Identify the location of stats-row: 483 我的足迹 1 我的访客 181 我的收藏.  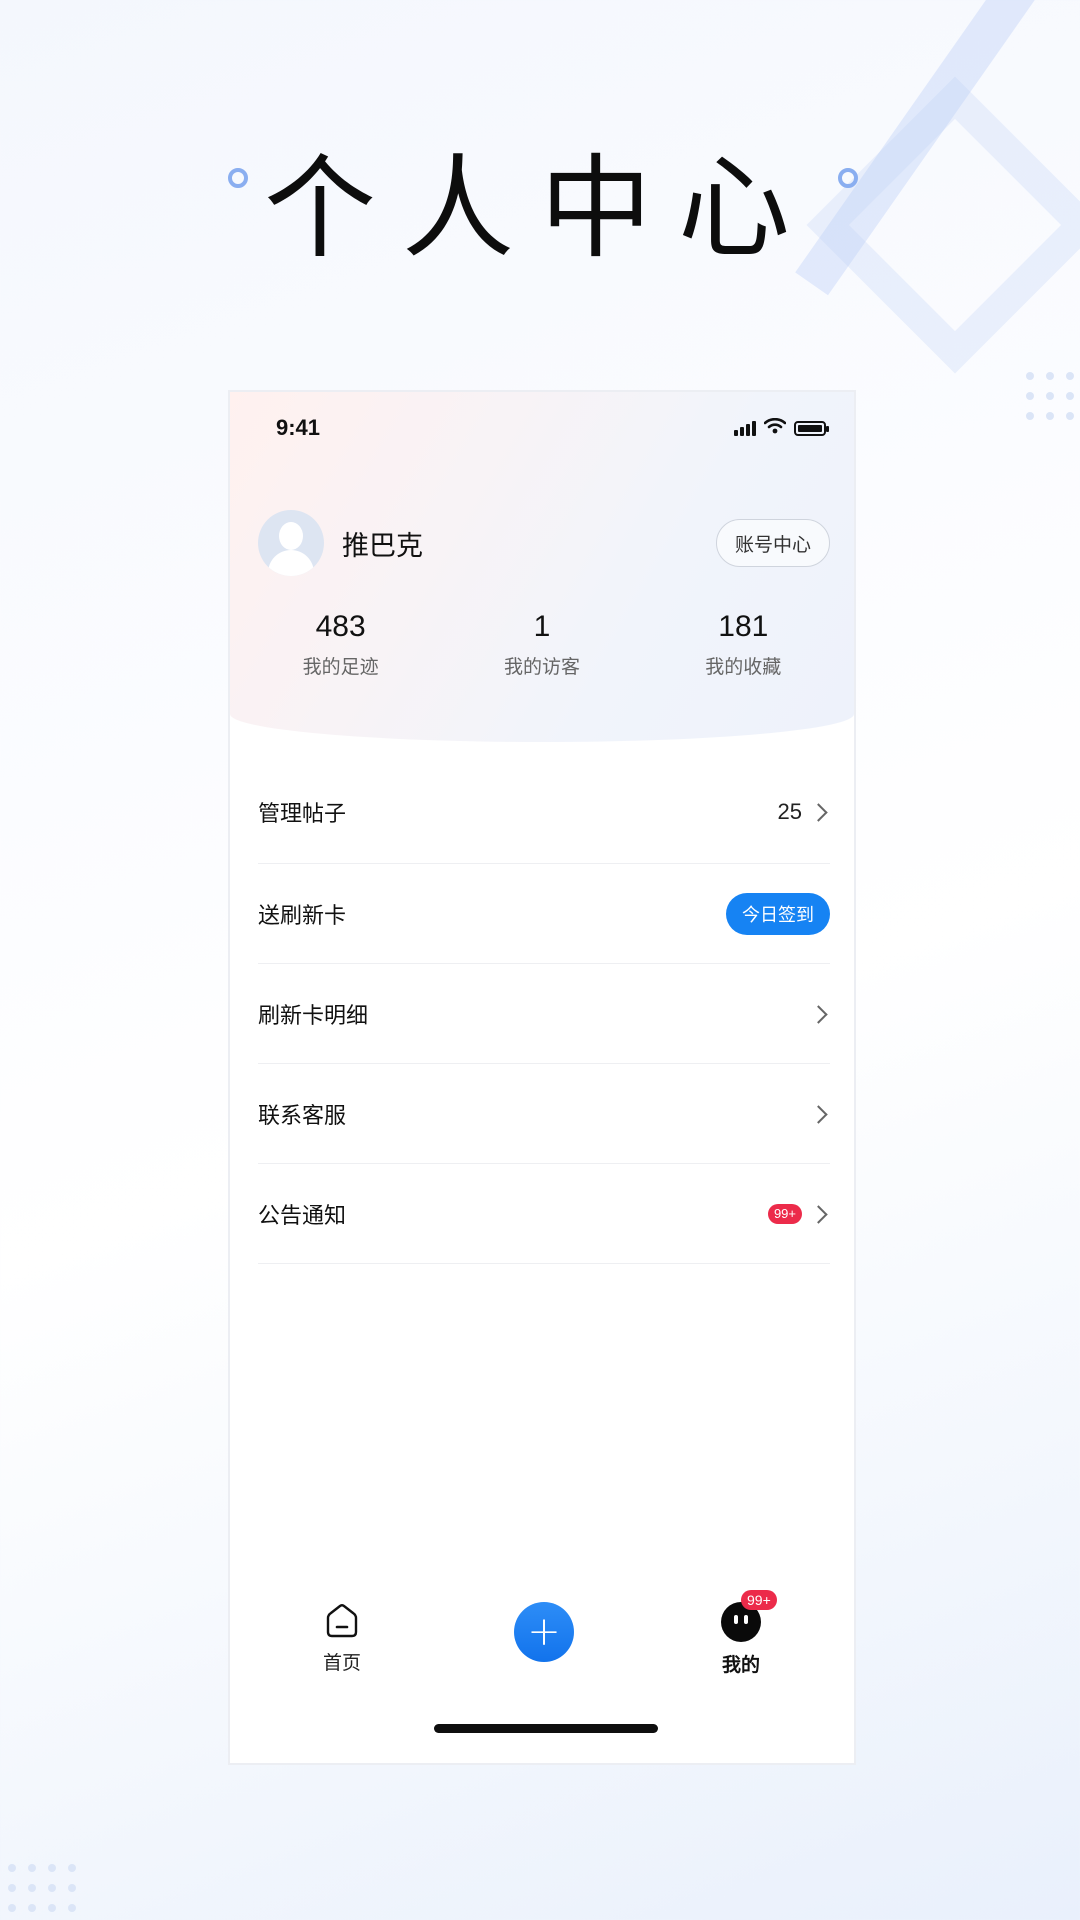
(542, 644).